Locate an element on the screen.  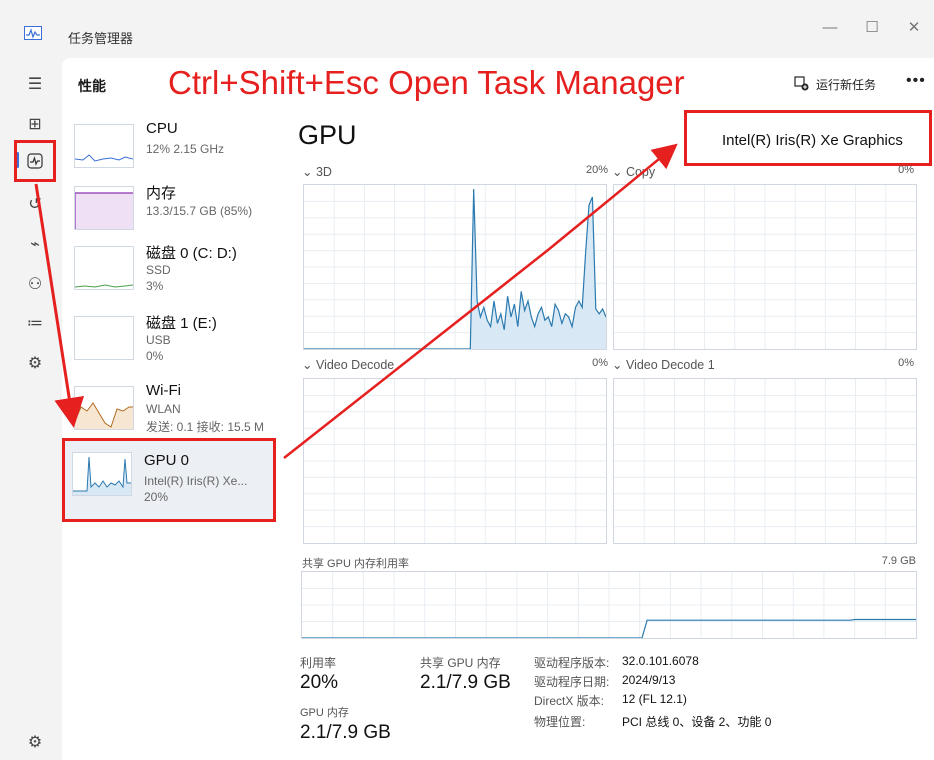
device-item-disk0: 磁盘 0 (C: D:) SSD 3% is located at coordinates (169, 274).